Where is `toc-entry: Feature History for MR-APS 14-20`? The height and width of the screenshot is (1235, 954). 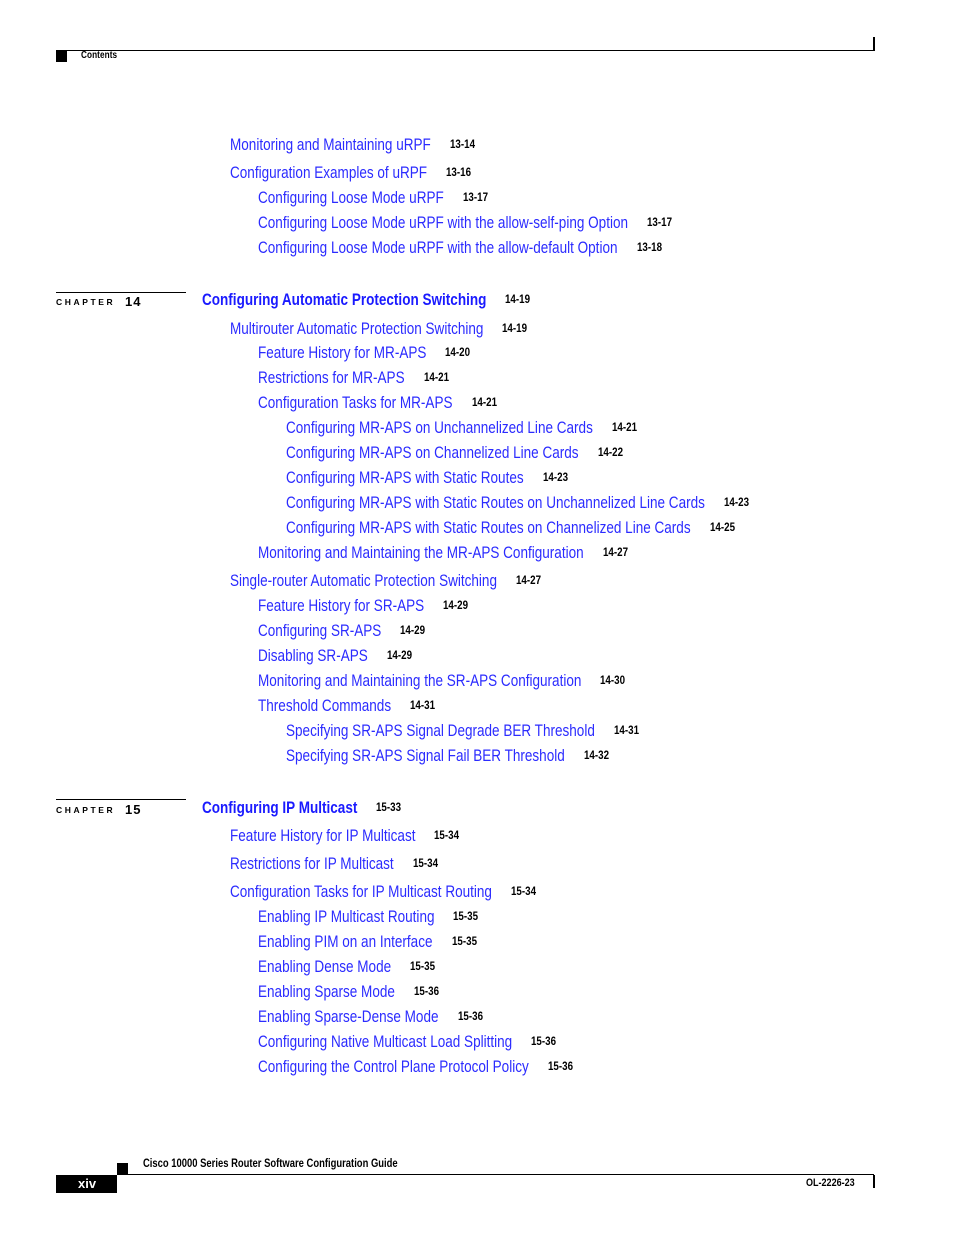 toc-entry: Feature History for MR-APS 14-20 is located at coordinates (364, 353).